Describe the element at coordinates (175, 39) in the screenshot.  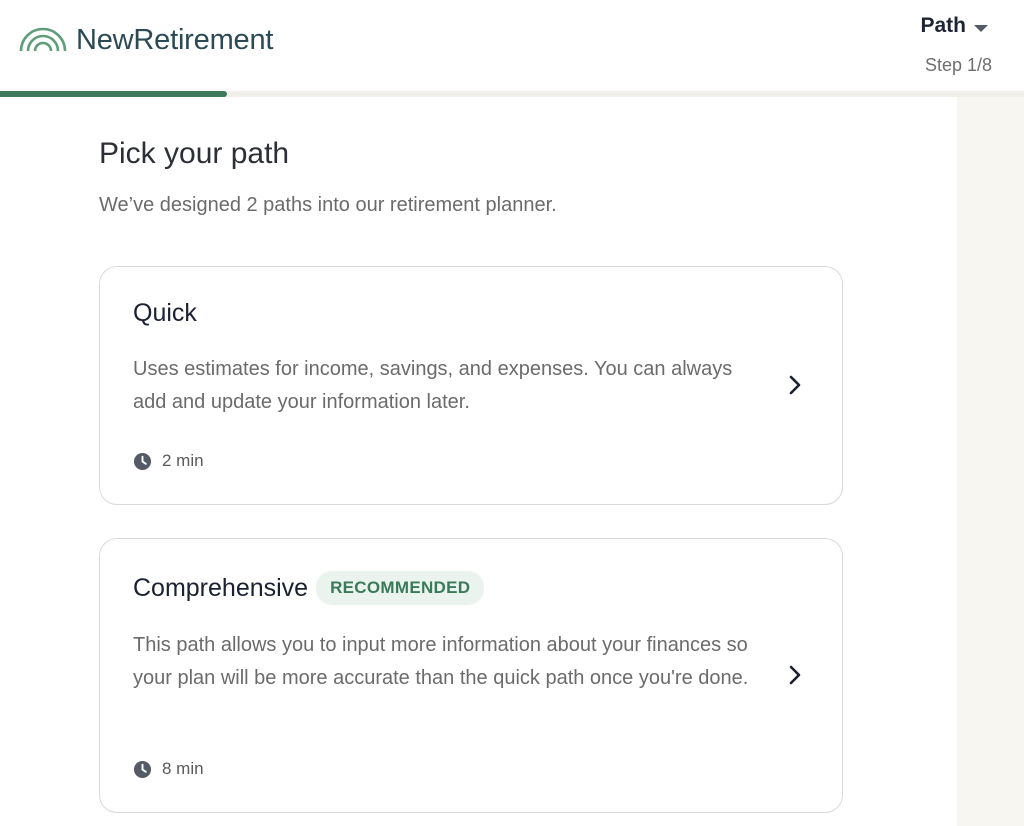
I see `logo-text: NewRetirement` at that location.